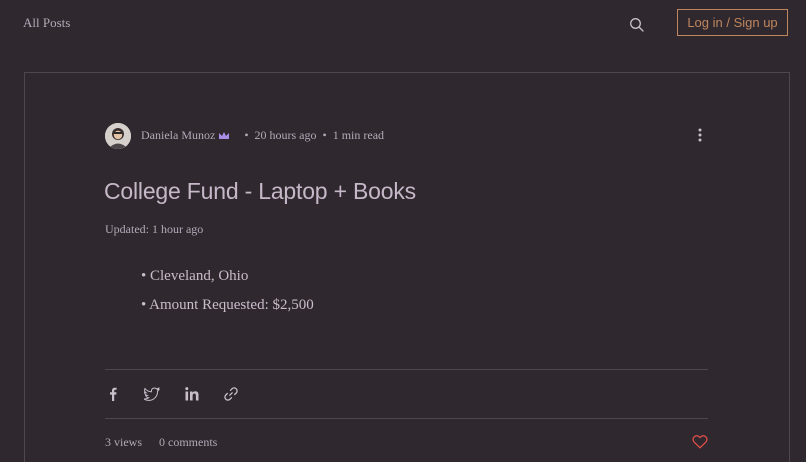 Image resolution: width=806 pixels, height=462 pixels. What do you see at coordinates (224, 136) in the screenshot?
I see `crown-icon` at bounding box center [224, 136].